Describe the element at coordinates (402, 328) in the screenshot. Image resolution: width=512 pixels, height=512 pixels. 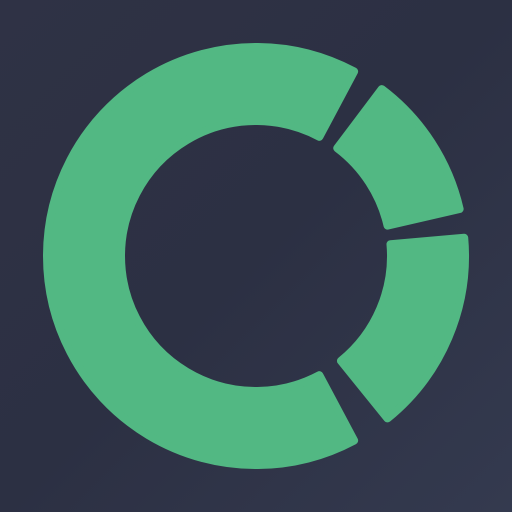
I see `ring-segment-lower-right-arc` at that location.